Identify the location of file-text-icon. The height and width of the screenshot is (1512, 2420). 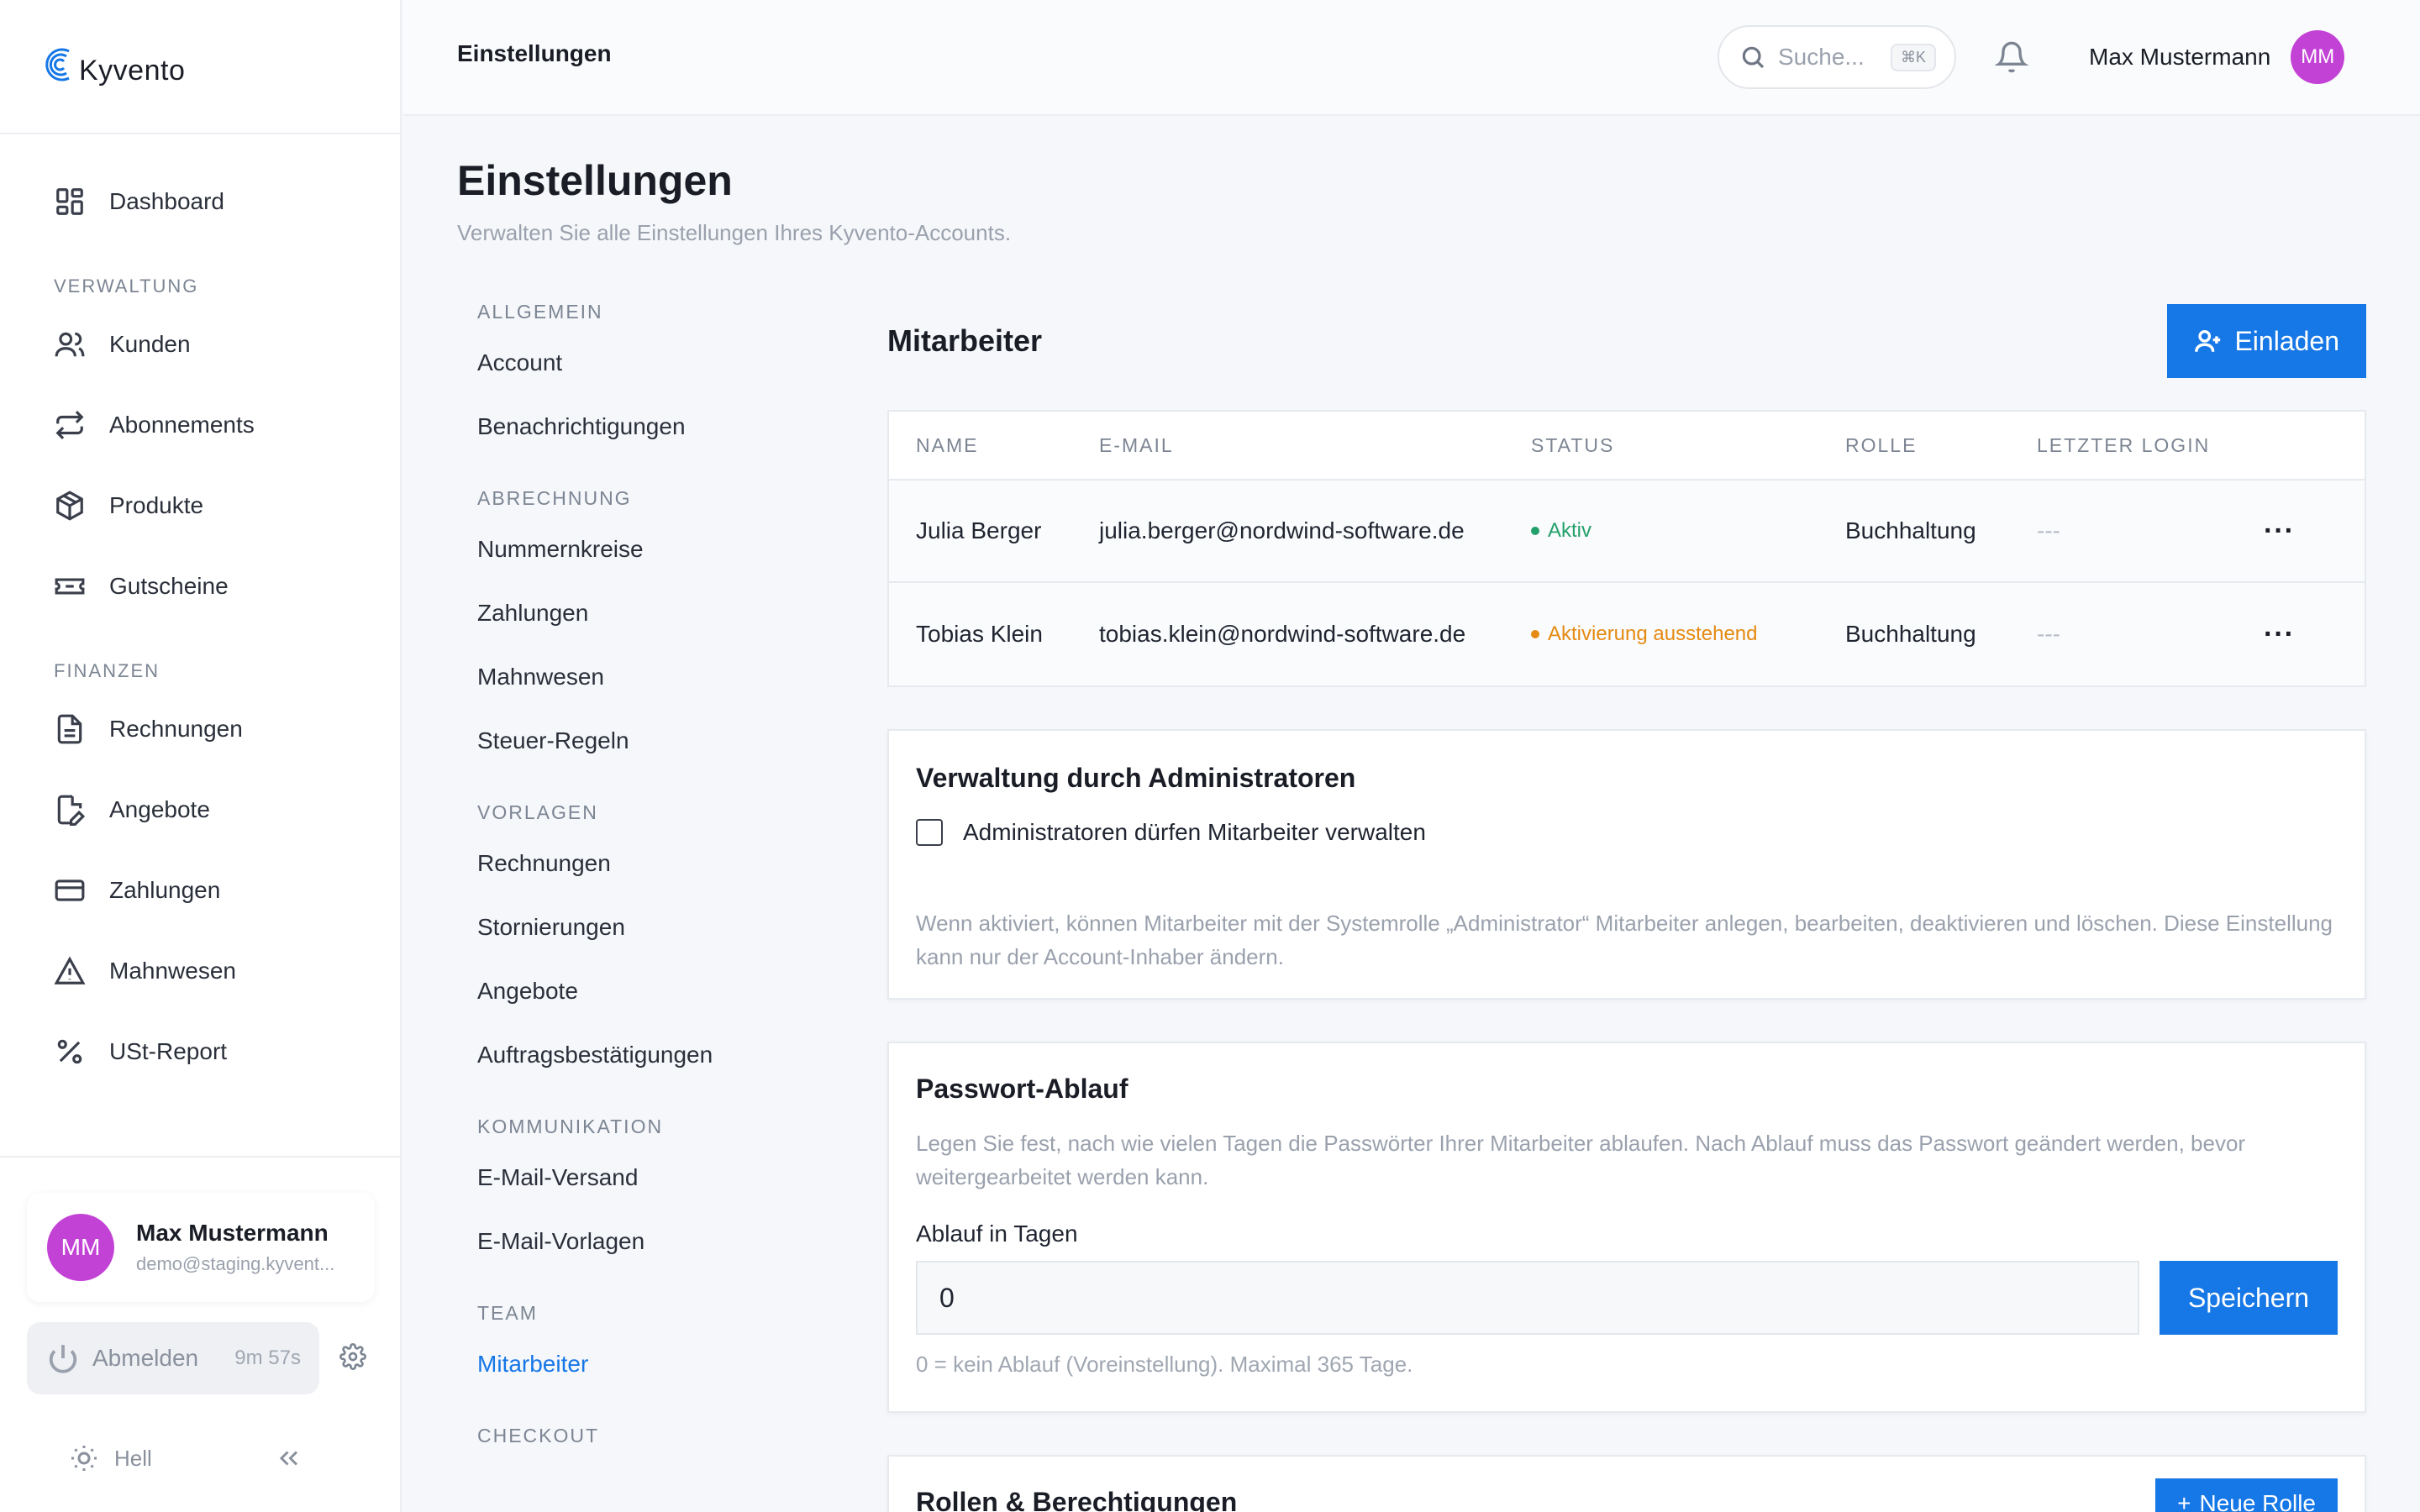
(69, 729).